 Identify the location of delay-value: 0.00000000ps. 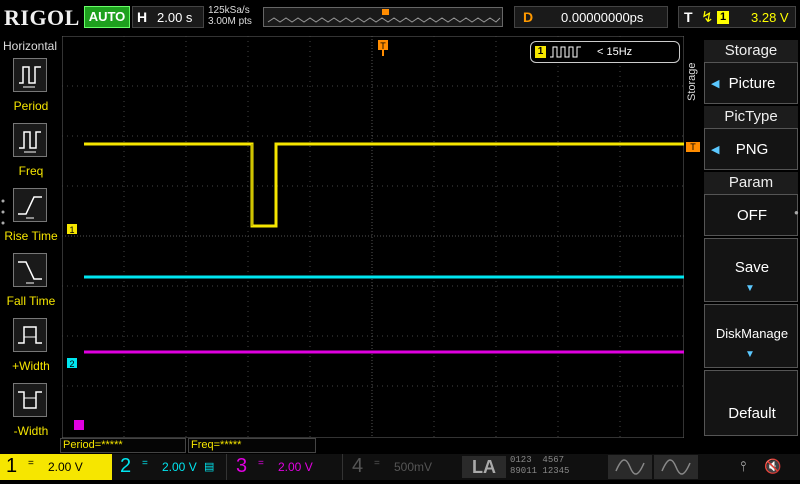
(602, 17).